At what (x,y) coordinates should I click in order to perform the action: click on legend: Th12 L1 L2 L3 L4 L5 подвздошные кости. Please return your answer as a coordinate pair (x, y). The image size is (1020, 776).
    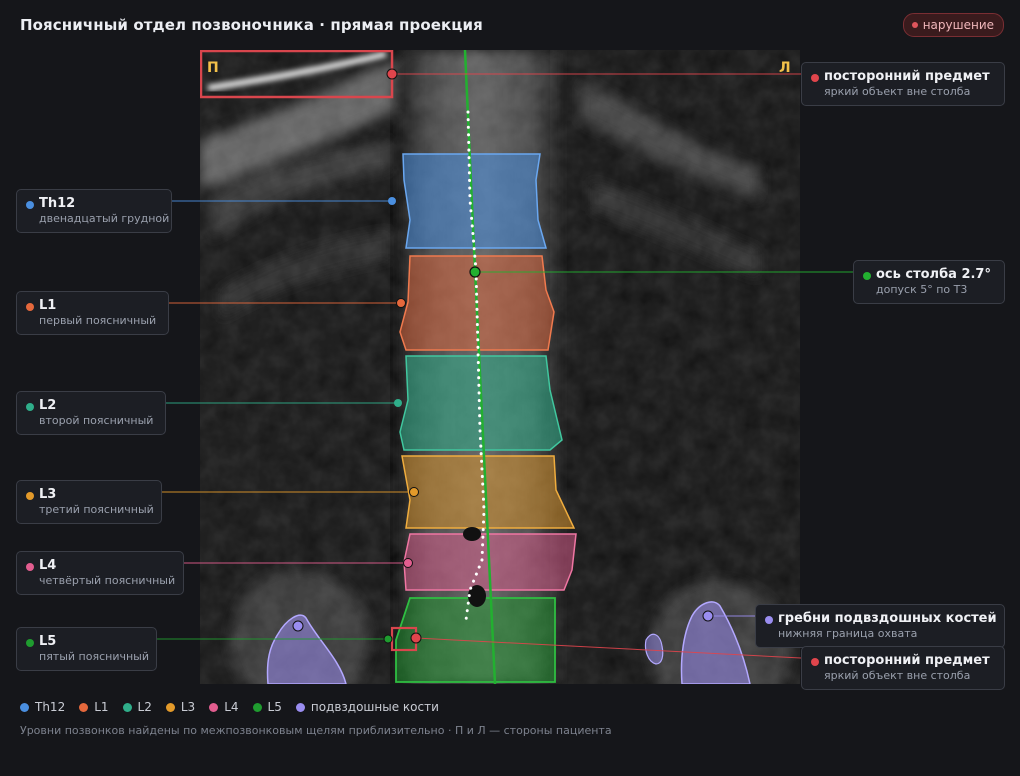
    Looking at the image, I should click on (229, 707).